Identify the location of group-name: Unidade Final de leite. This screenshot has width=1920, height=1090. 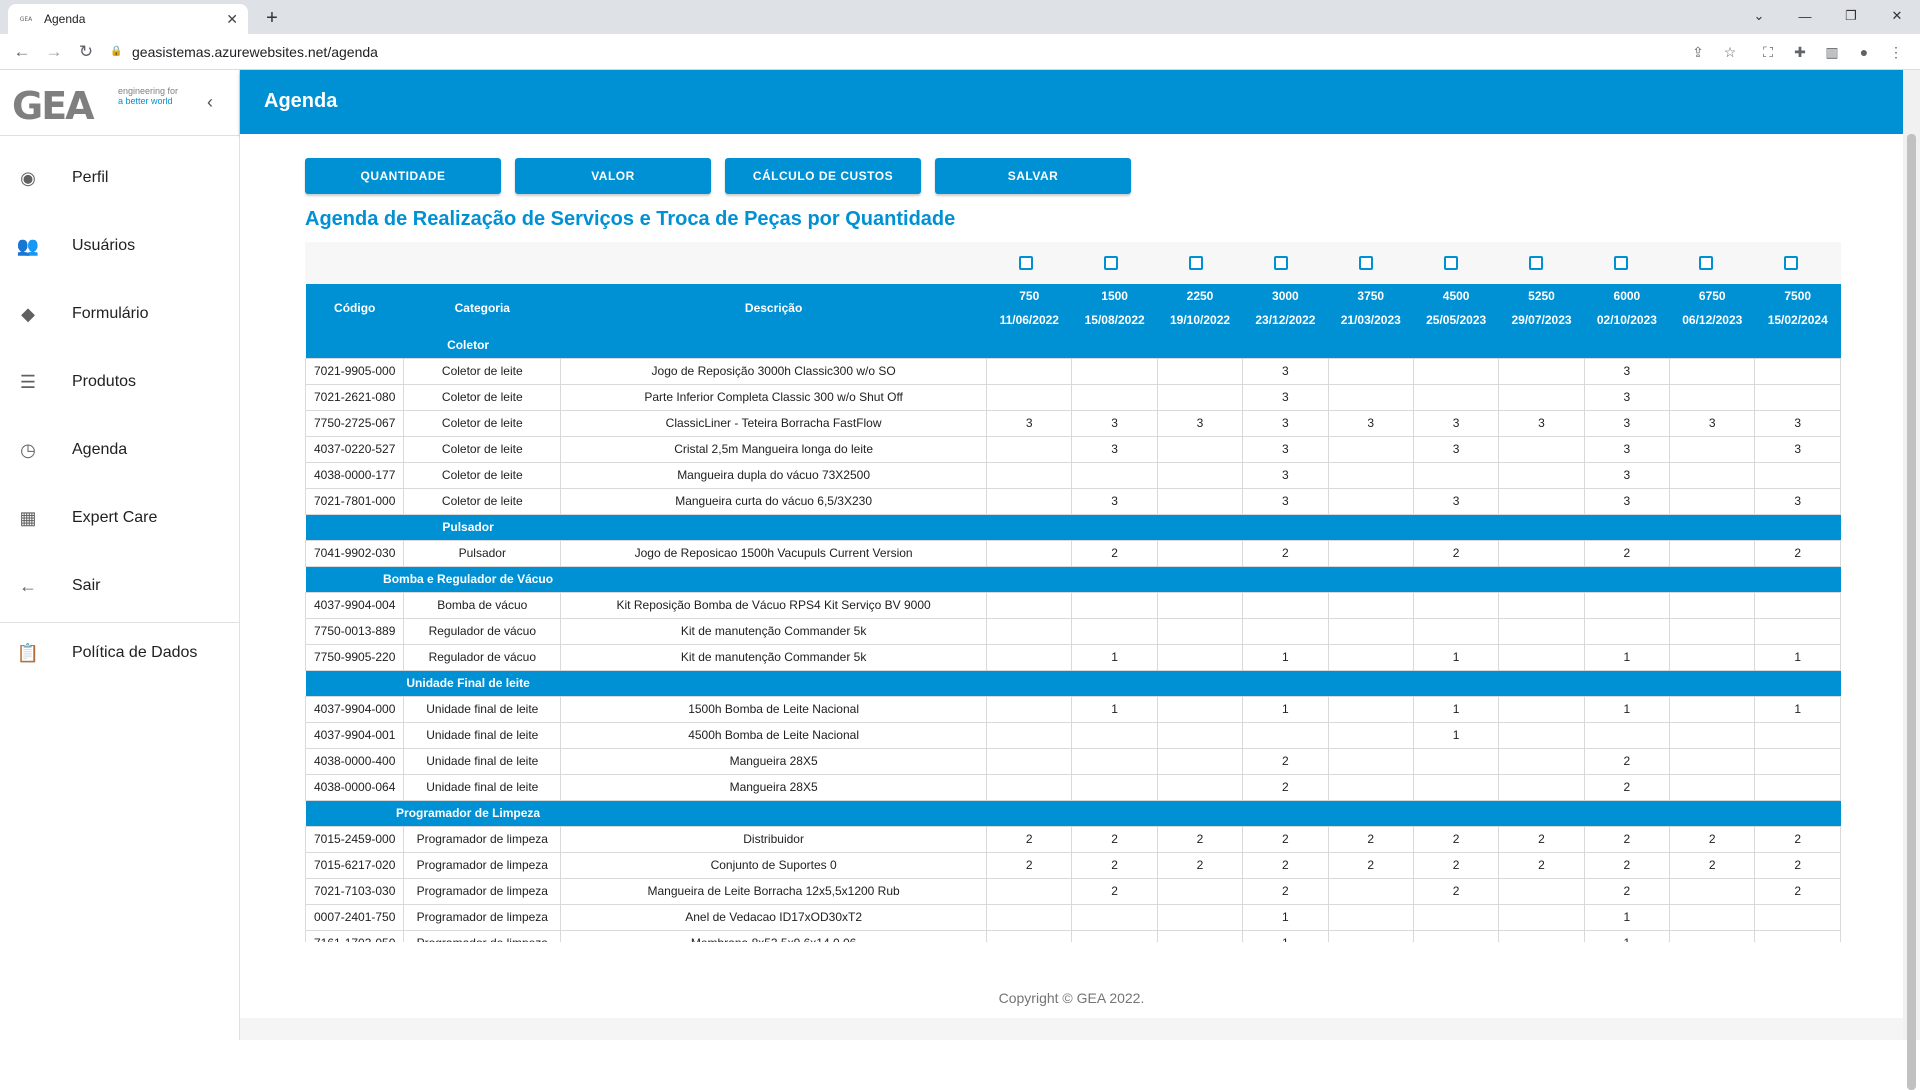
(433, 683).